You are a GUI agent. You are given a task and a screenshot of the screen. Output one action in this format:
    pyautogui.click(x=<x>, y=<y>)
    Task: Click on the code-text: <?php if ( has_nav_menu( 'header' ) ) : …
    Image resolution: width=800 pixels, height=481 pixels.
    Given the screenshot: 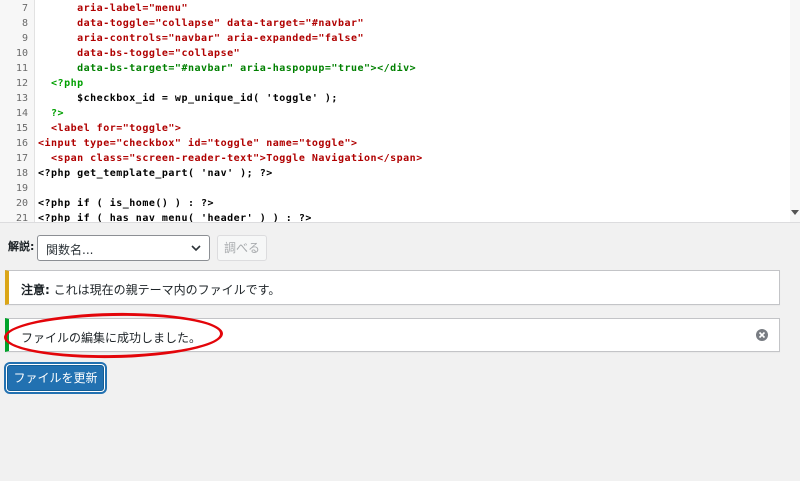 What is the action you would take?
    pyautogui.click(x=175, y=218)
    